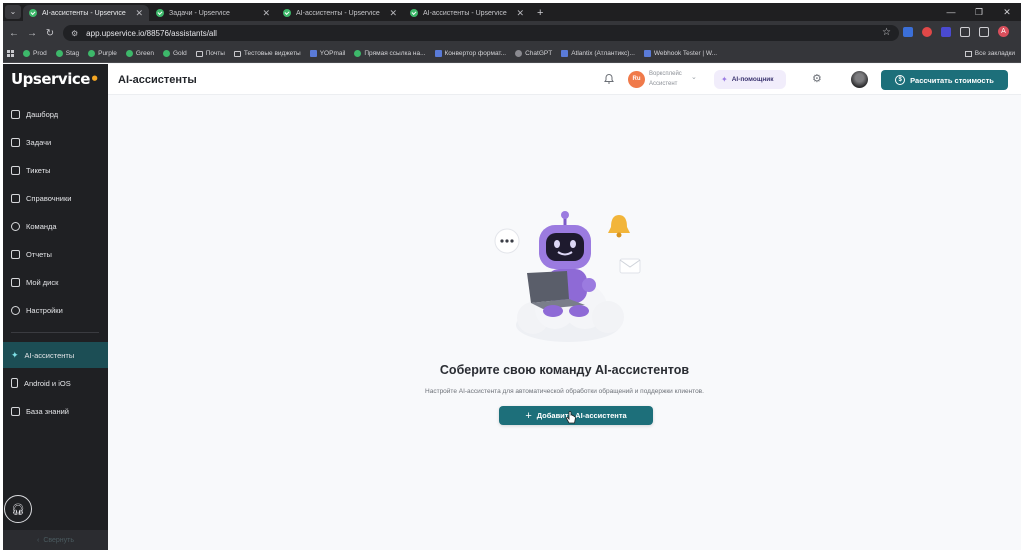 Image resolution: width=1024 pixels, height=552 pixels. I want to click on bell-icon, so click(609, 79).